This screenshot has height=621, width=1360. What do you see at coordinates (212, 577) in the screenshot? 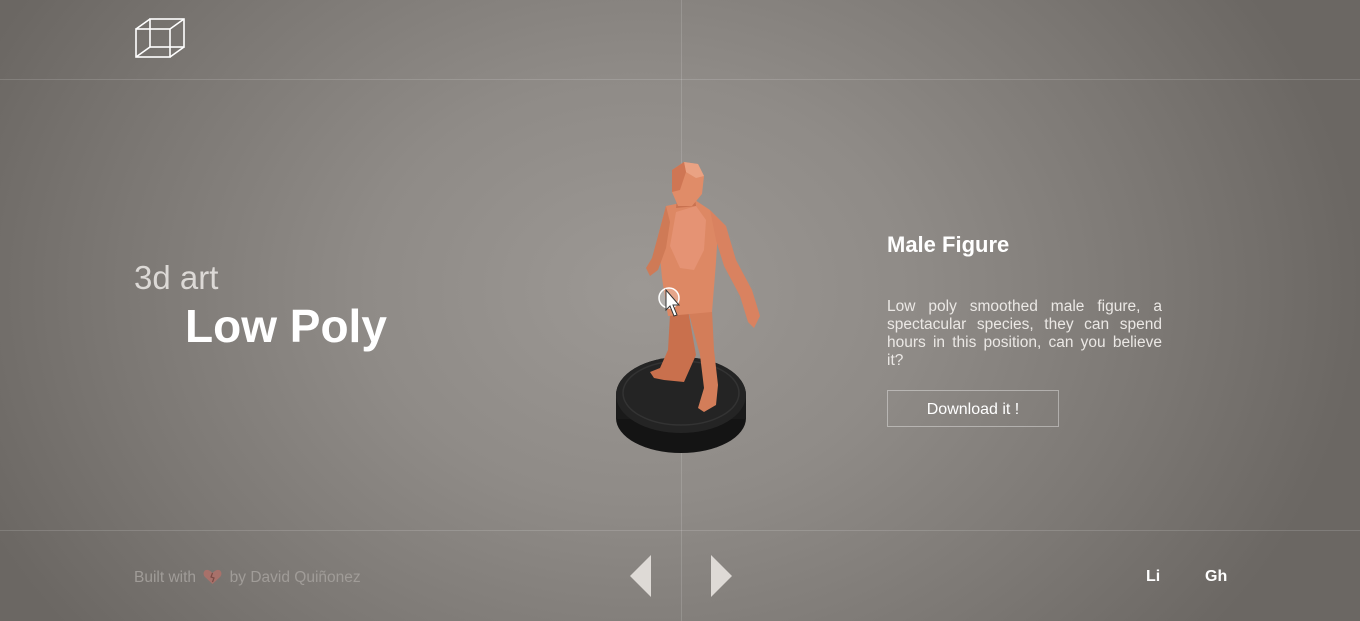
I see `heart-icon` at bounding box center [212, 577].